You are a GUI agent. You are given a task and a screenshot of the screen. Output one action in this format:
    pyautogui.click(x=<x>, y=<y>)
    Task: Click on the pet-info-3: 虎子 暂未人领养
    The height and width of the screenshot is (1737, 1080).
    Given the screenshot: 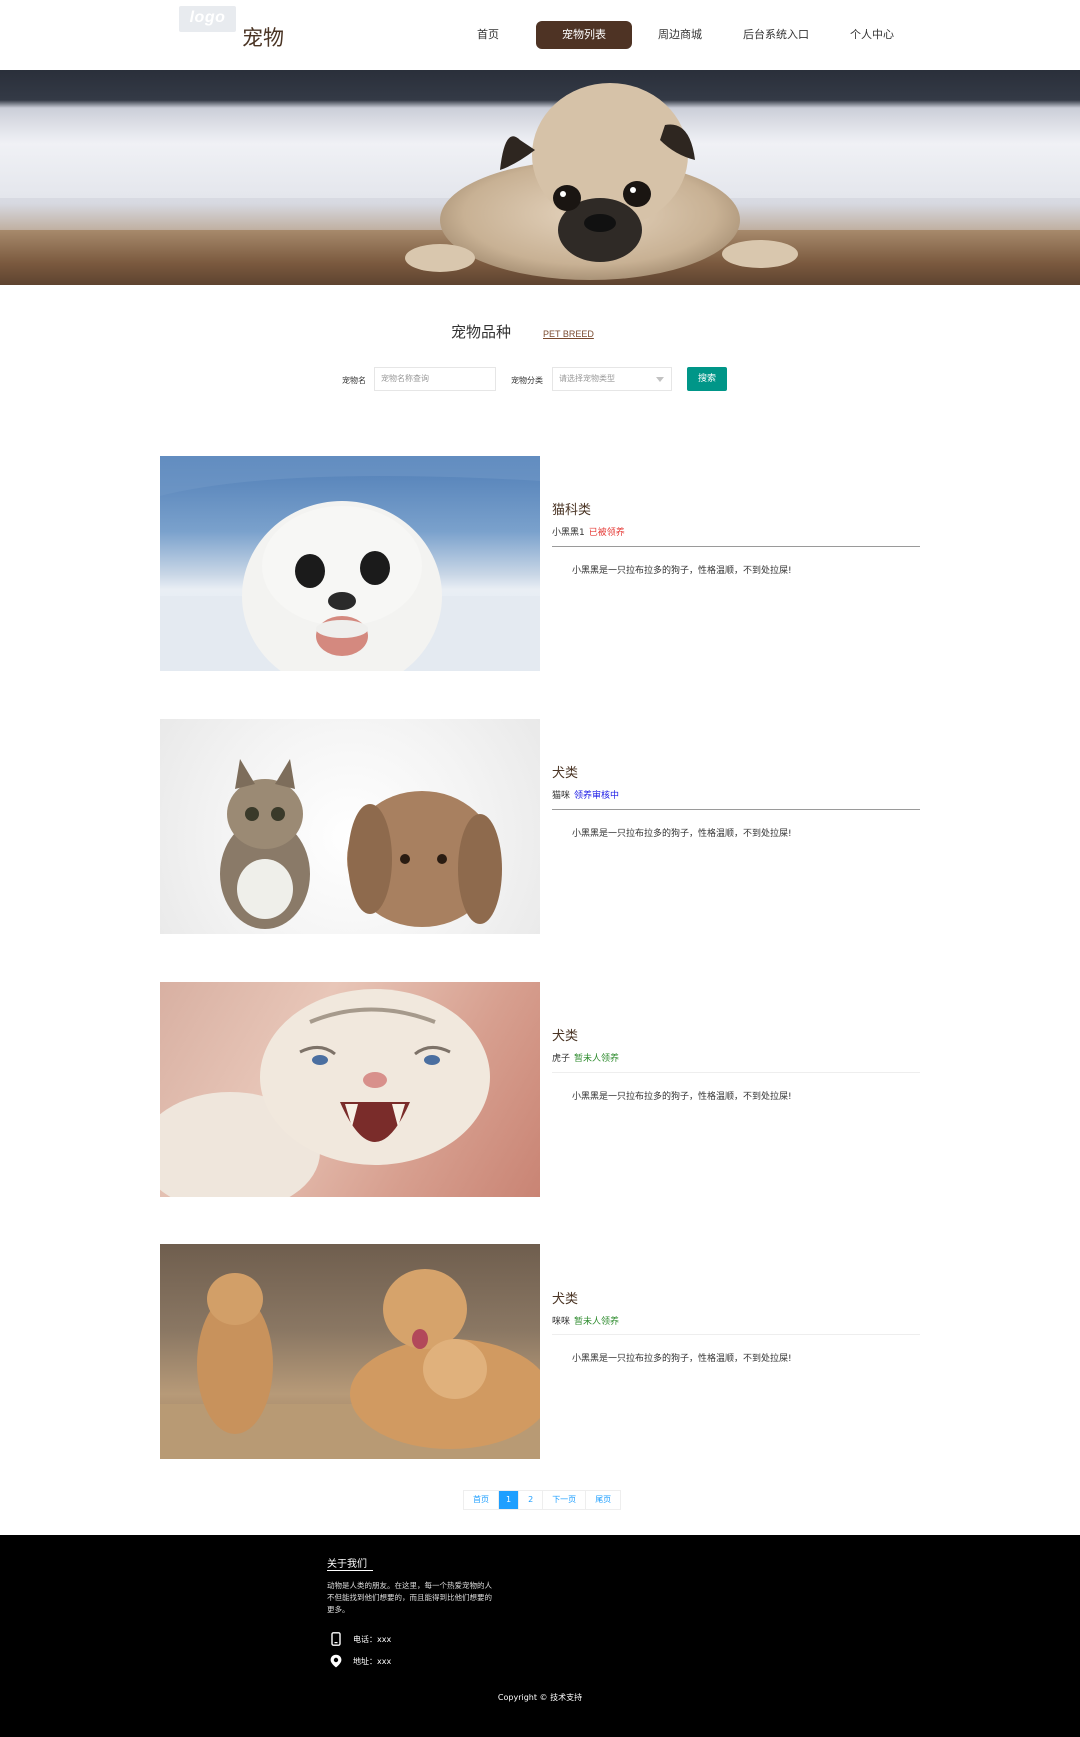 What is the action you would take?
    pyautogui.click(x=585, y=1057)
    